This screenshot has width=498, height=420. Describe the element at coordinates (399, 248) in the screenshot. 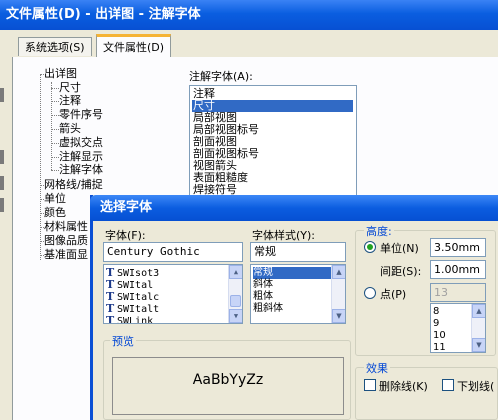

I see `unit-radio-label: 单位(N)` at that location.